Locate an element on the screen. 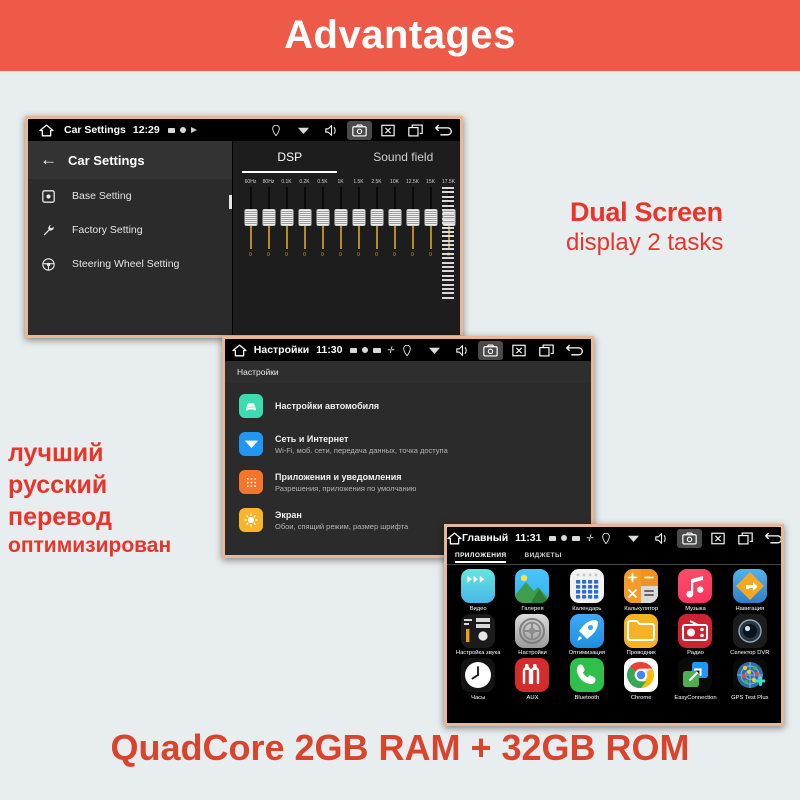 This screenshot has height=800, width=800. app-tile: Селектор DVR is located at coordinates (750, 634).